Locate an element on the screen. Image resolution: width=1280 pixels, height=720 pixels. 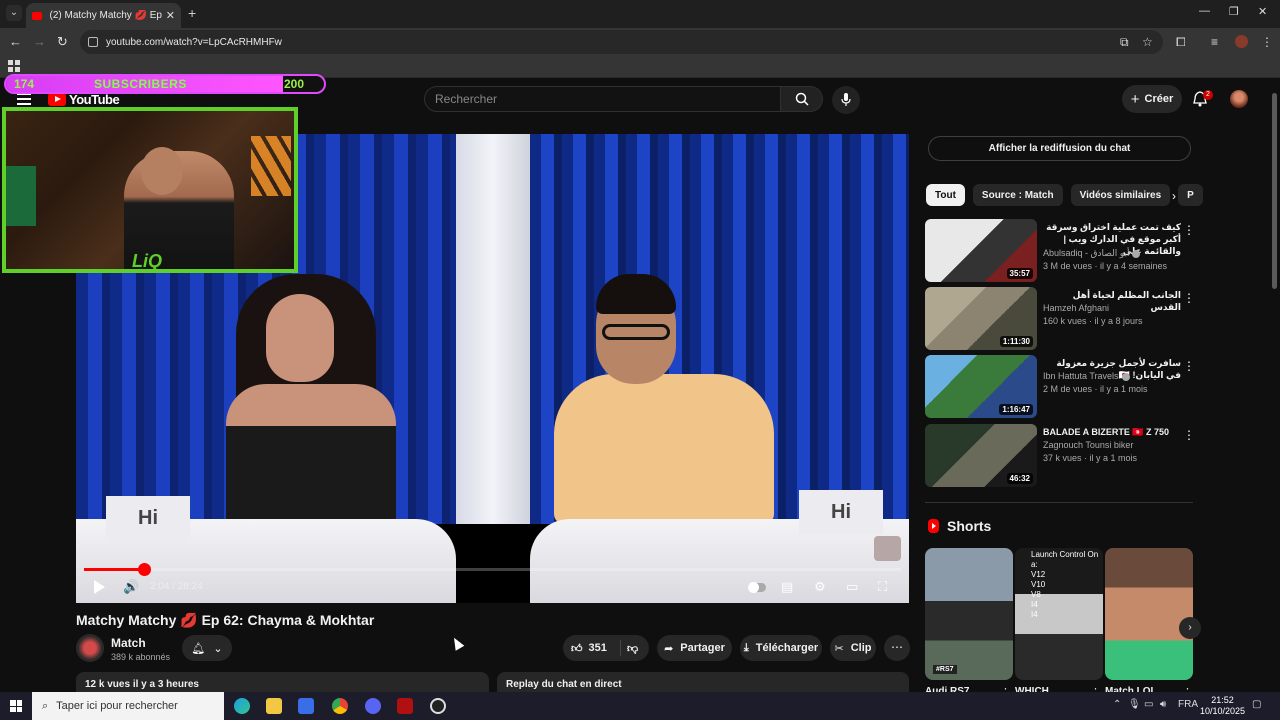
close-tab-icon: ✕ is located at coordinates (170, 15).